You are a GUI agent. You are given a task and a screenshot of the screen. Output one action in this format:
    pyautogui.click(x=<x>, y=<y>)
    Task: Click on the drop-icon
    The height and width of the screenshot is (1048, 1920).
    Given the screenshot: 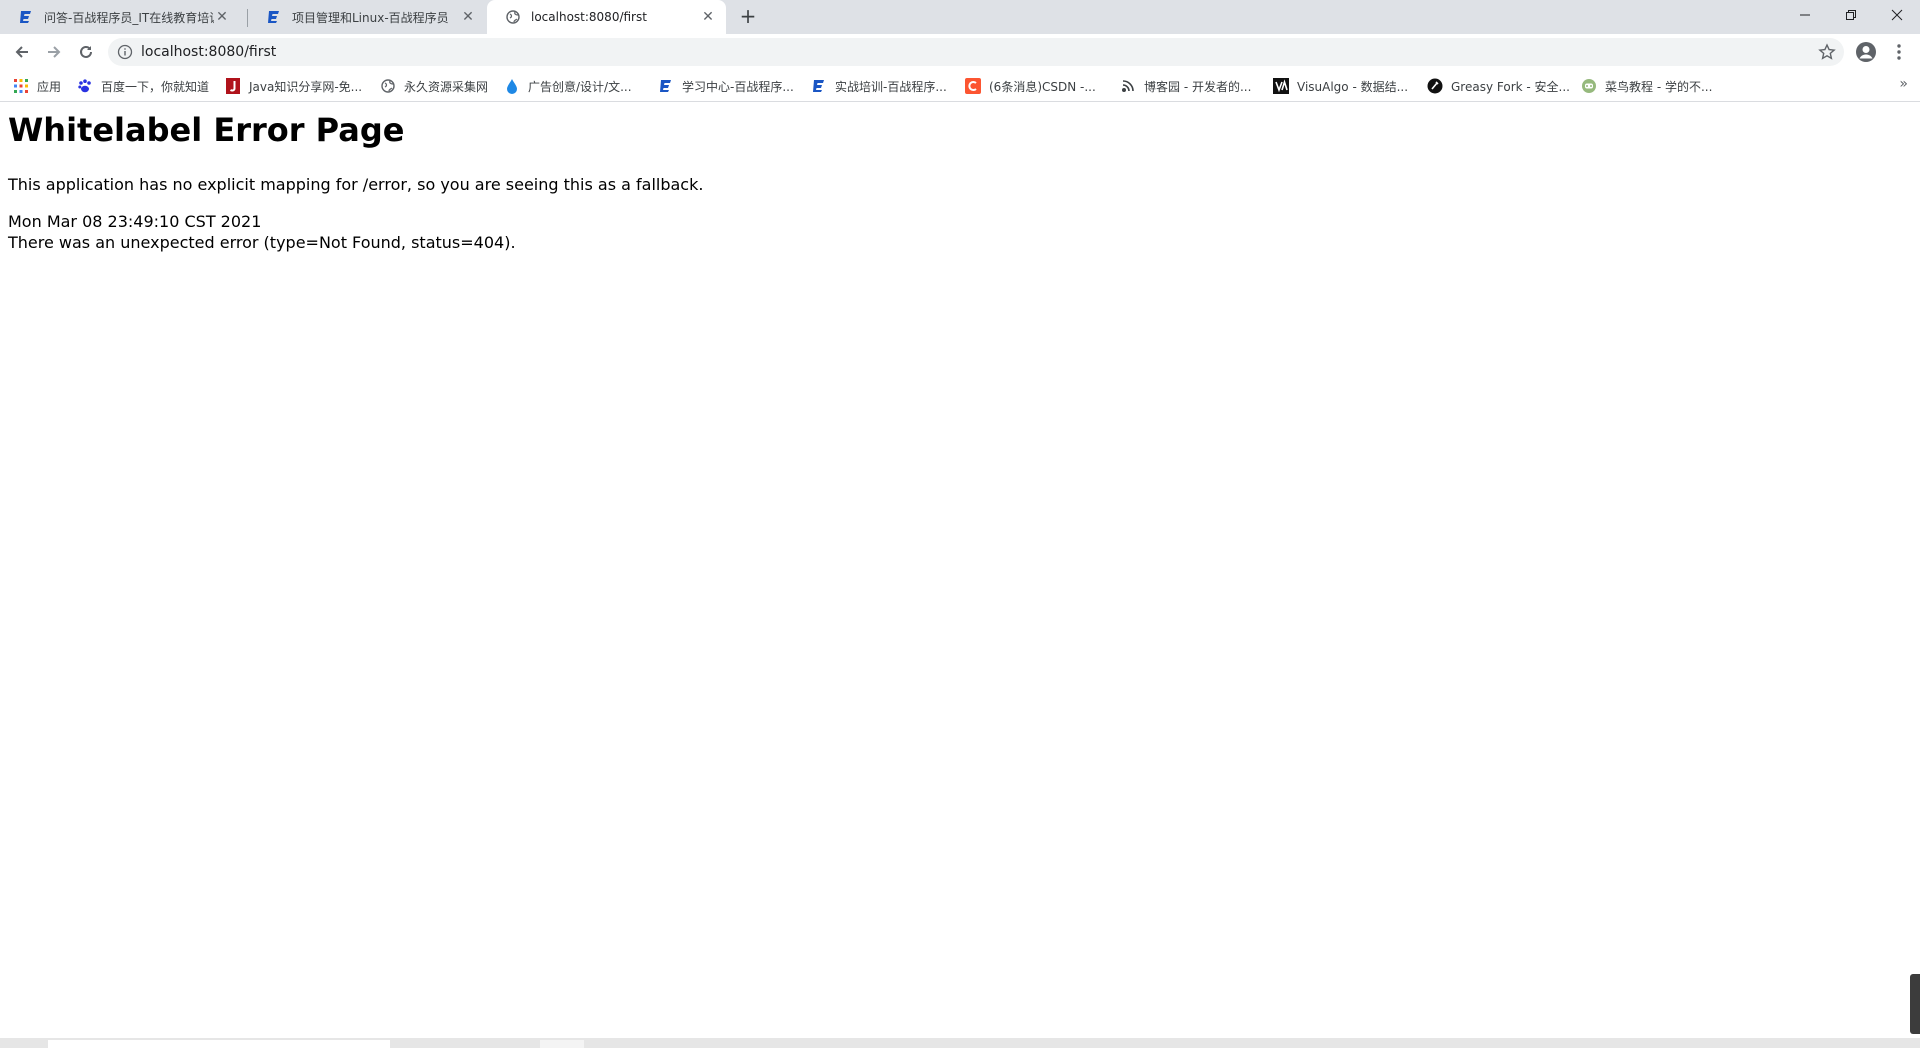 What is the action you would take?
    pyautogui.click(x=512, y=86)
    